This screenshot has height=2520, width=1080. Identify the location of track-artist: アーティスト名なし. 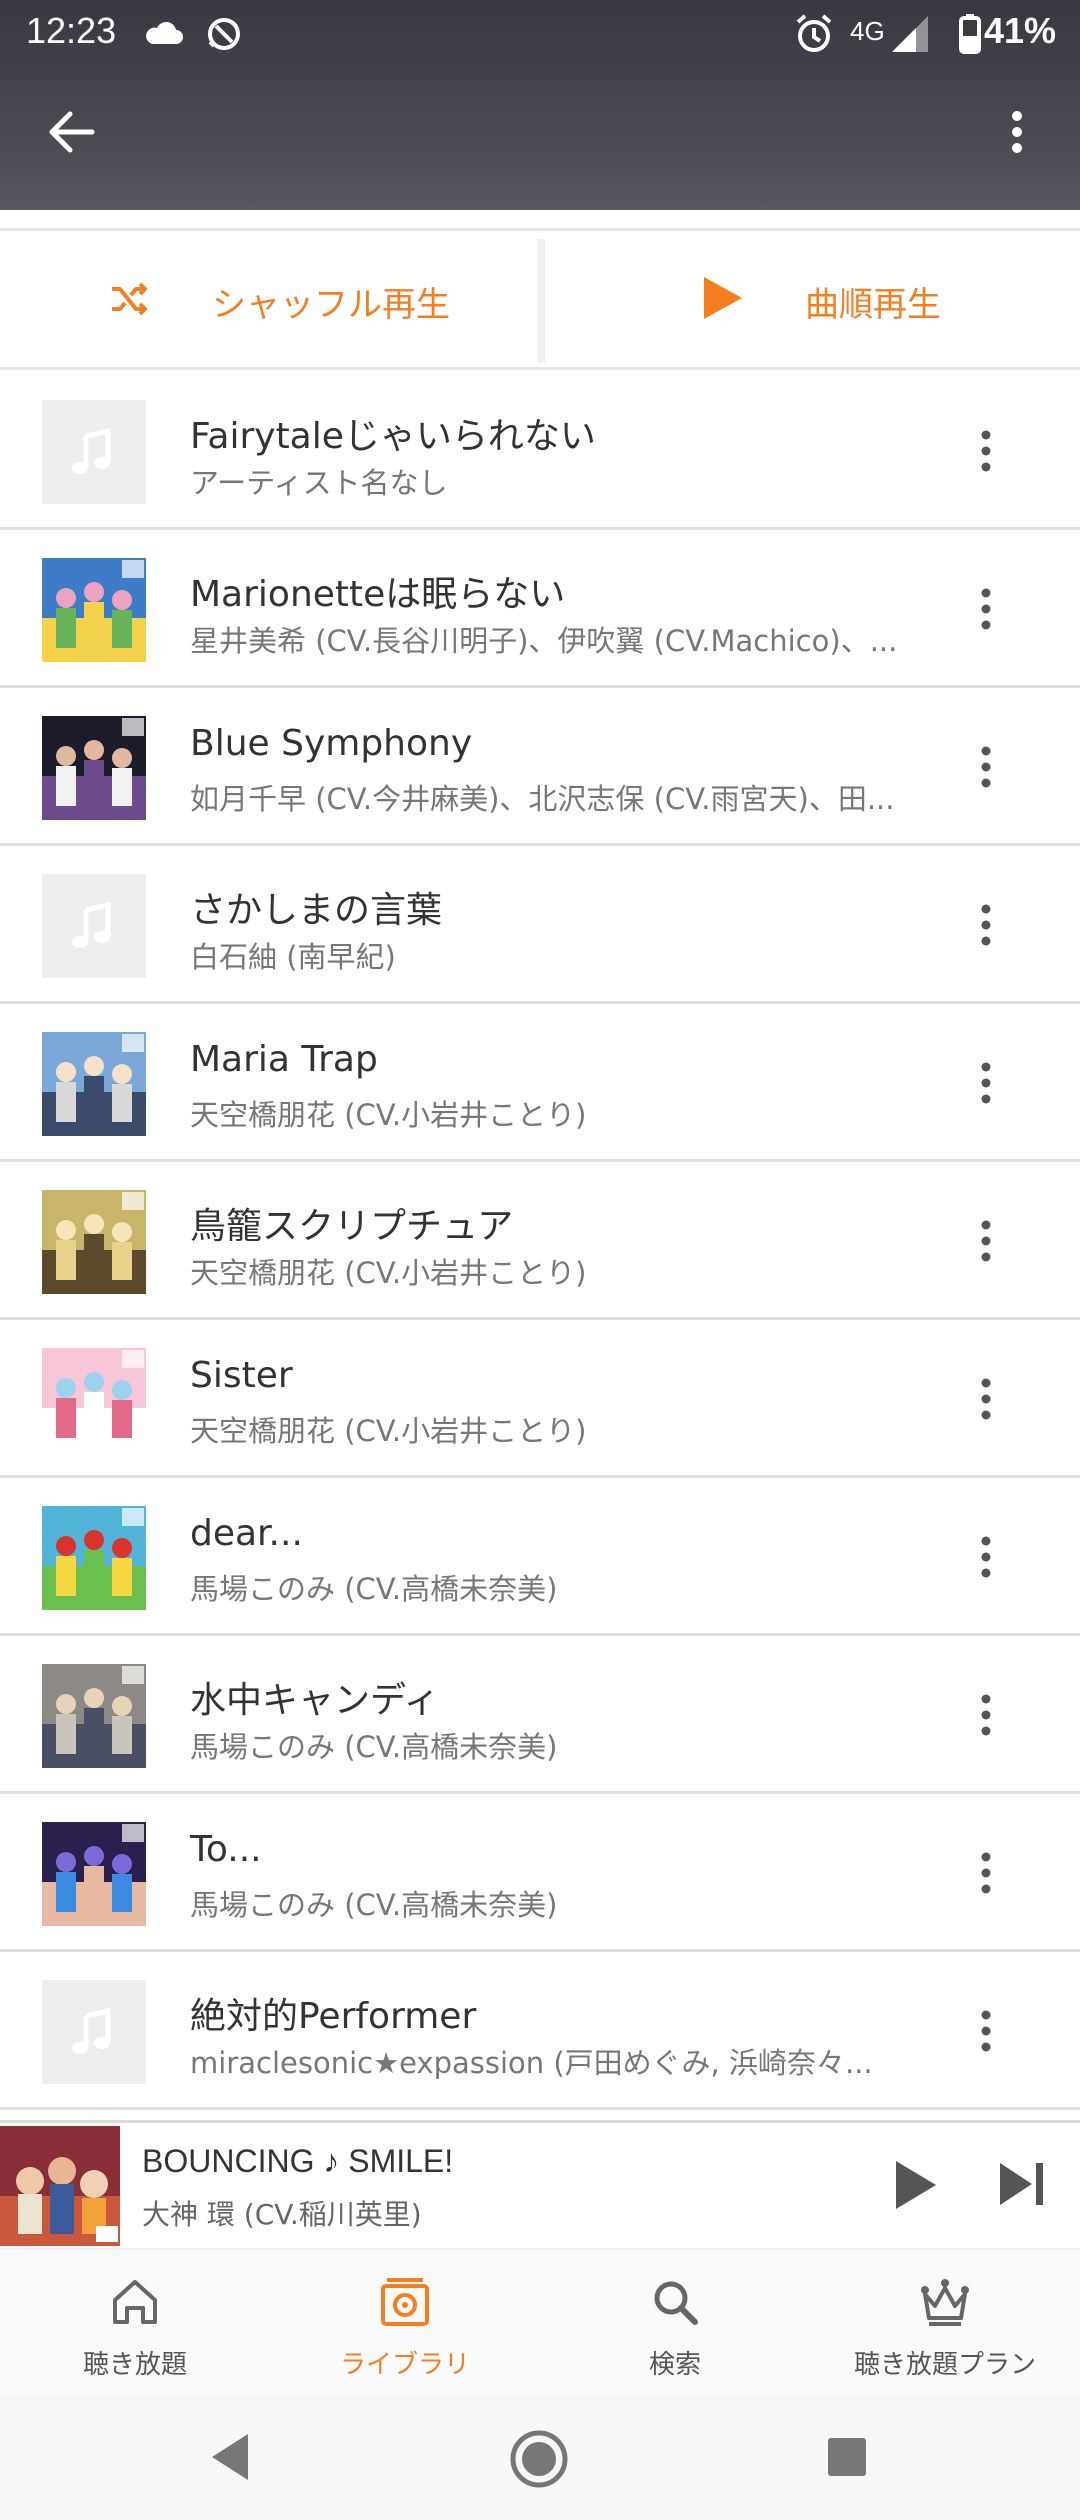
(319, 483).